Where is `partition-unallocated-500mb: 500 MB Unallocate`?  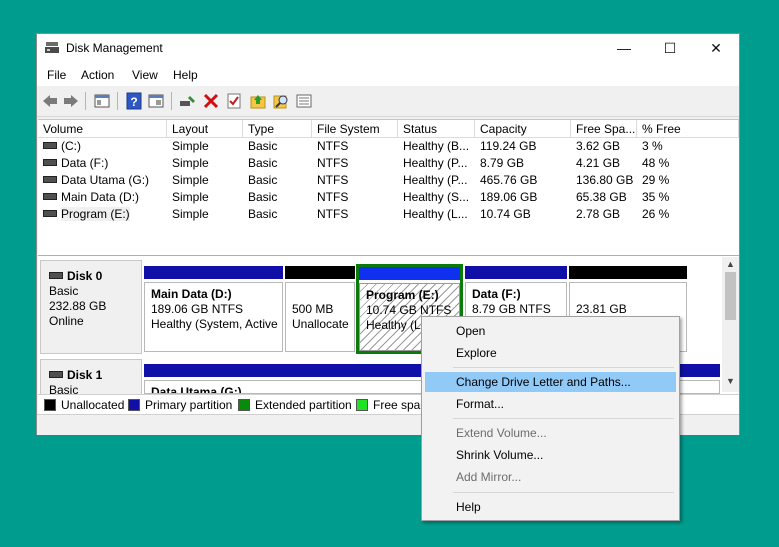
partition-unallocated-500mb: 500 MB Unallocate is located at coordinates (320, 309).